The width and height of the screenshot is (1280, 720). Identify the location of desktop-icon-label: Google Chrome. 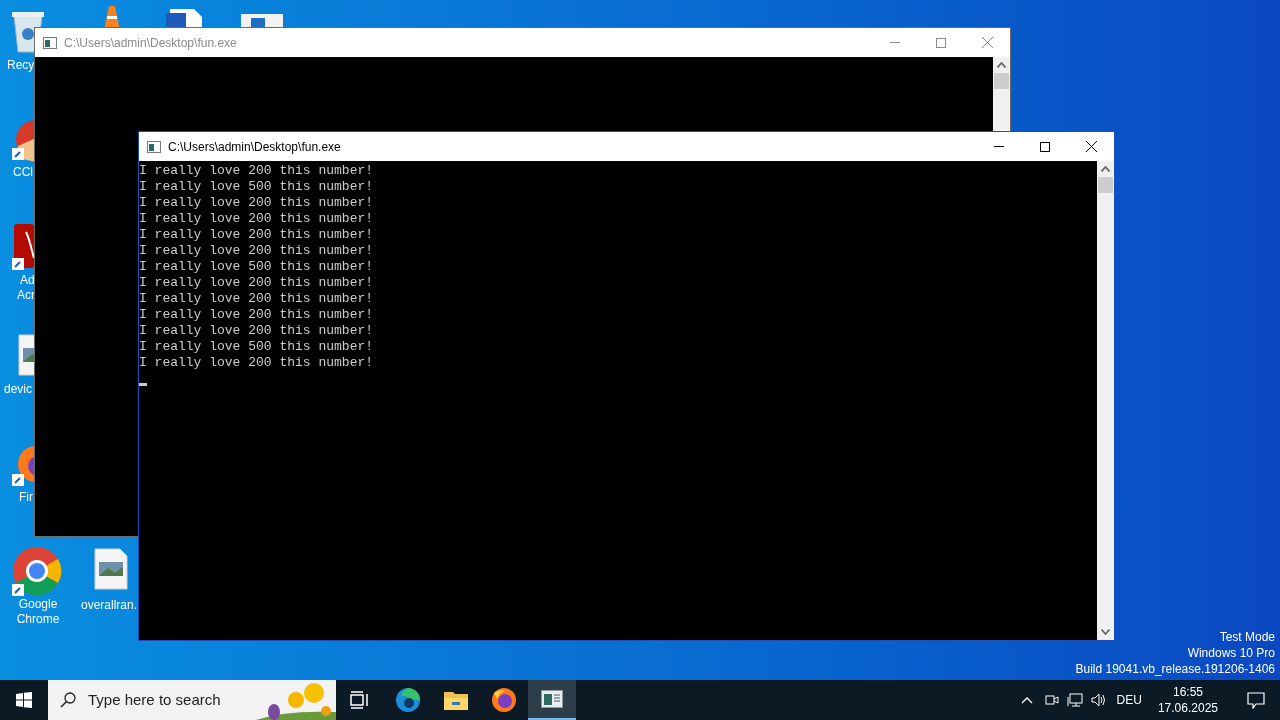
(38, 612).